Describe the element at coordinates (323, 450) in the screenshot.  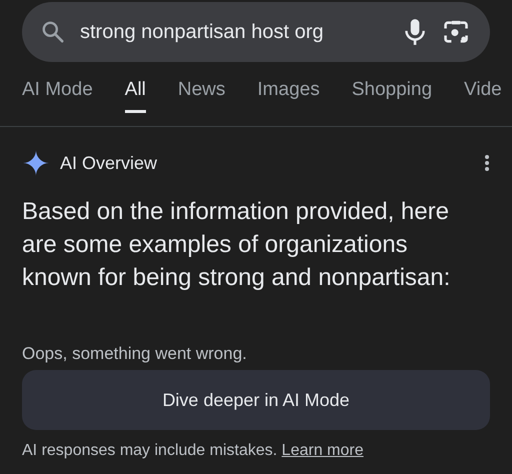
I see `learn-more-link: Learn more` at that location.